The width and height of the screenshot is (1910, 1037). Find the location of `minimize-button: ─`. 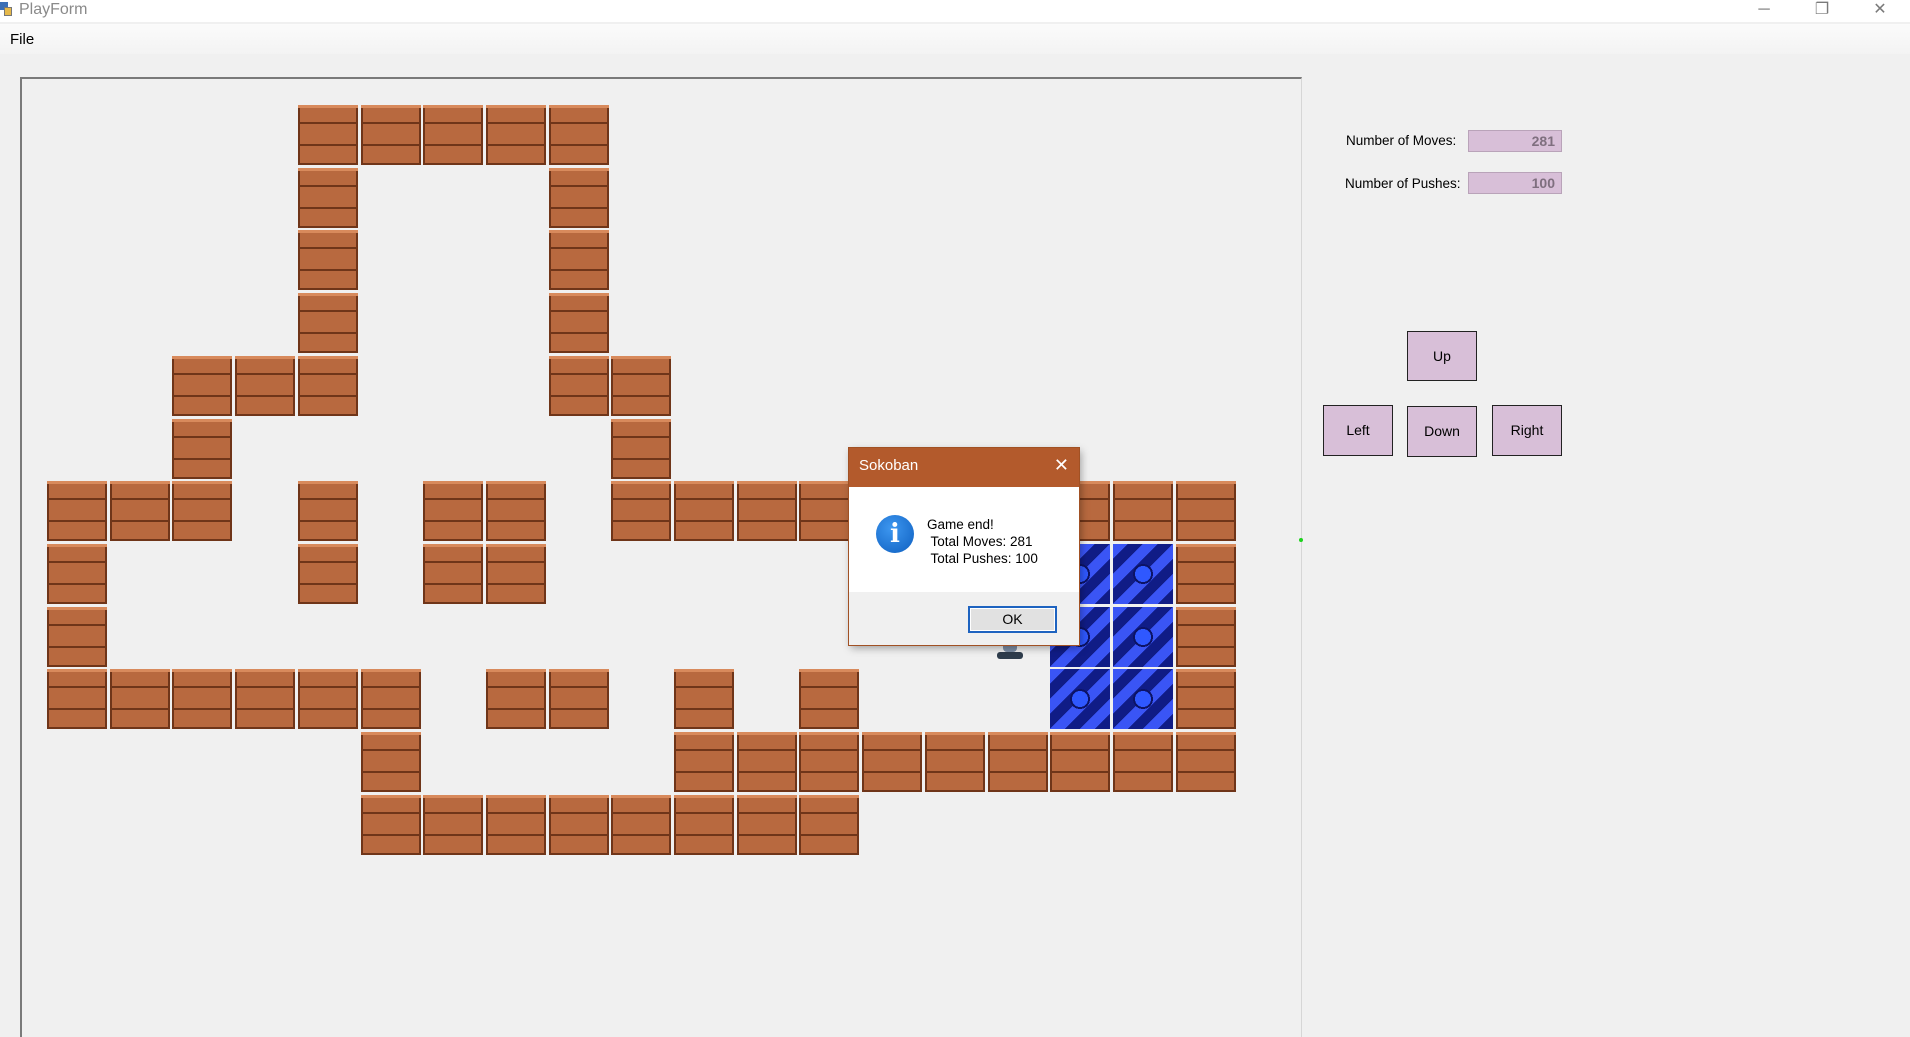

minimize-button: ─ is located at coordinates (1764, 11).